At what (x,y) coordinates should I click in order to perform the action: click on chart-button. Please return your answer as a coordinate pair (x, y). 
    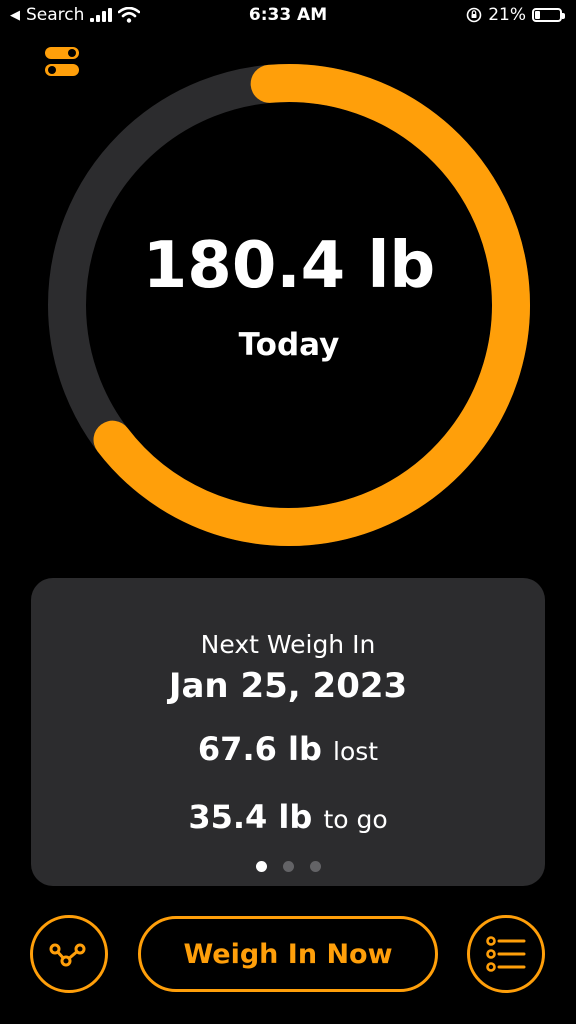
    Looking at the image, I should click on (69, 954).